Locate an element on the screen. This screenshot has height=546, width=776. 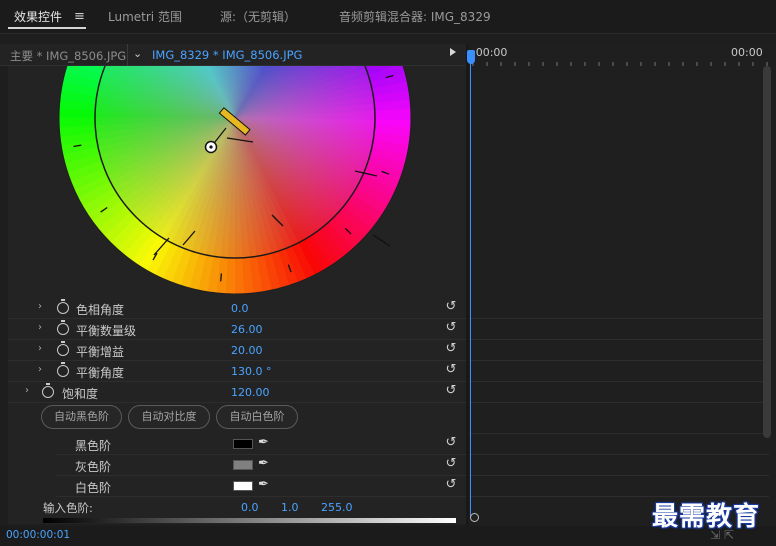
property-row-balance-magnitude: › 平衡数量级 26.00 ↺ is located at coordinates (237, 329).